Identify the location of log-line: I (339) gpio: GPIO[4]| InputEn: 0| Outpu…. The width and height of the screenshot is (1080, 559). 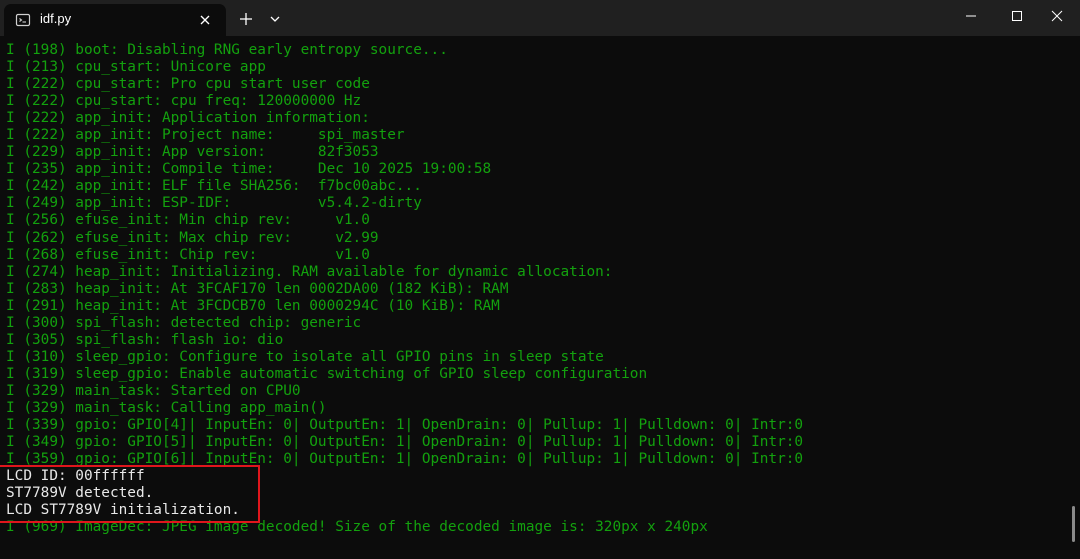
(405, 425).